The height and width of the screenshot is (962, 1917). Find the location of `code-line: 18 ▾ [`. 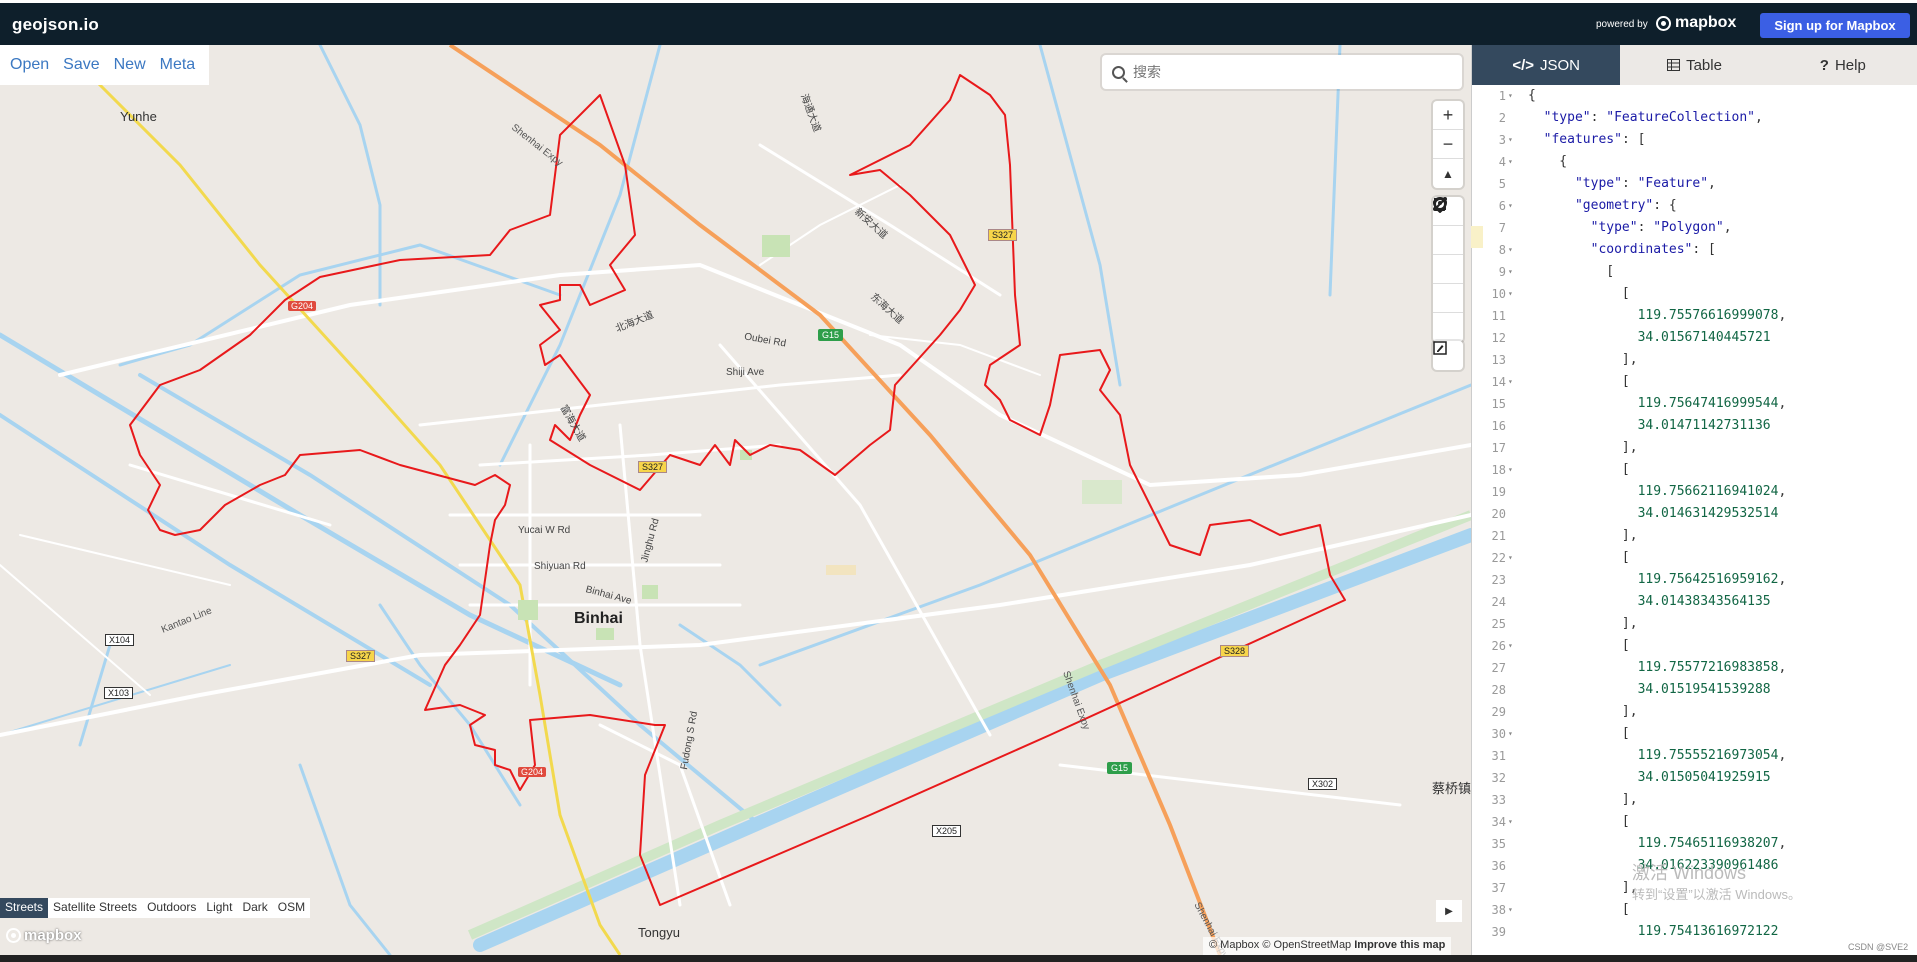

code-line: 18 ▾ [ is located at coordinates (1694, 470).